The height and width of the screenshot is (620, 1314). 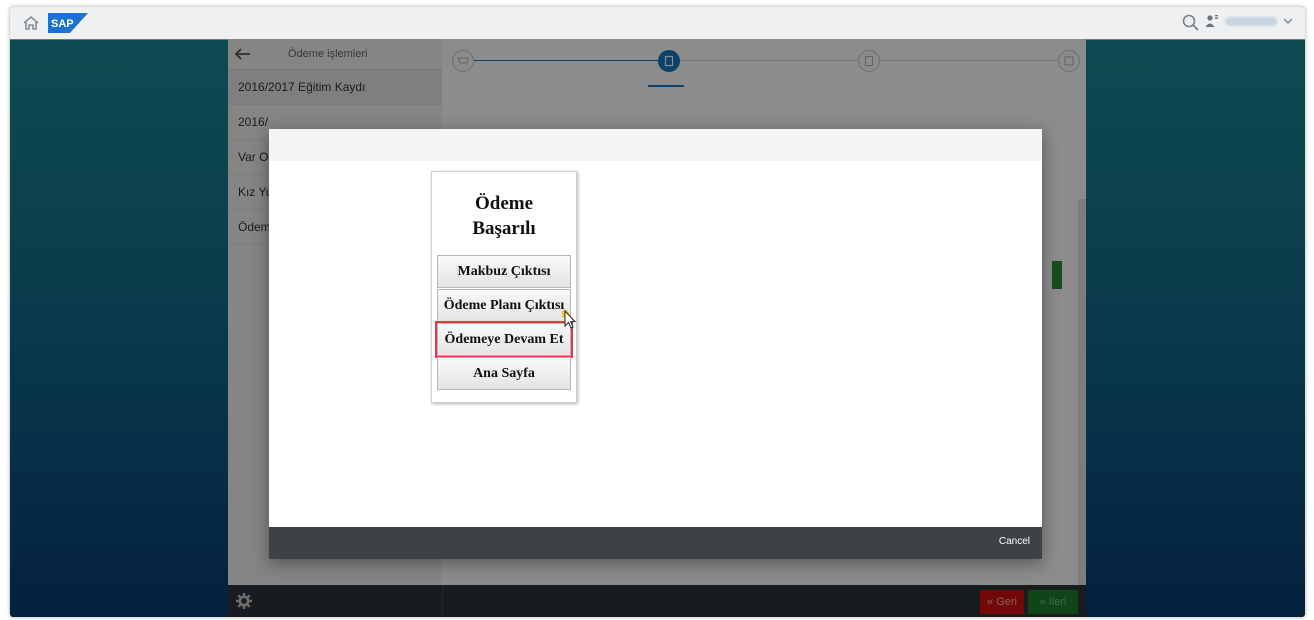 I want to click on shell-bar: SAP, so click(x=657, y=23).